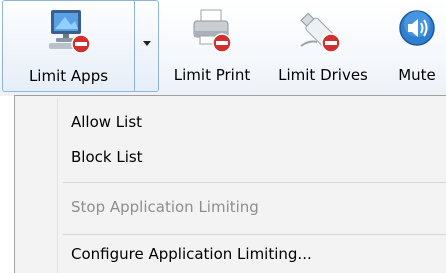 This screenshot has width=446, height=273. What do you see at coordinates (417, 75) in the screenshot?
I see `mute-label: Mute` at bounding box center [417, 75].